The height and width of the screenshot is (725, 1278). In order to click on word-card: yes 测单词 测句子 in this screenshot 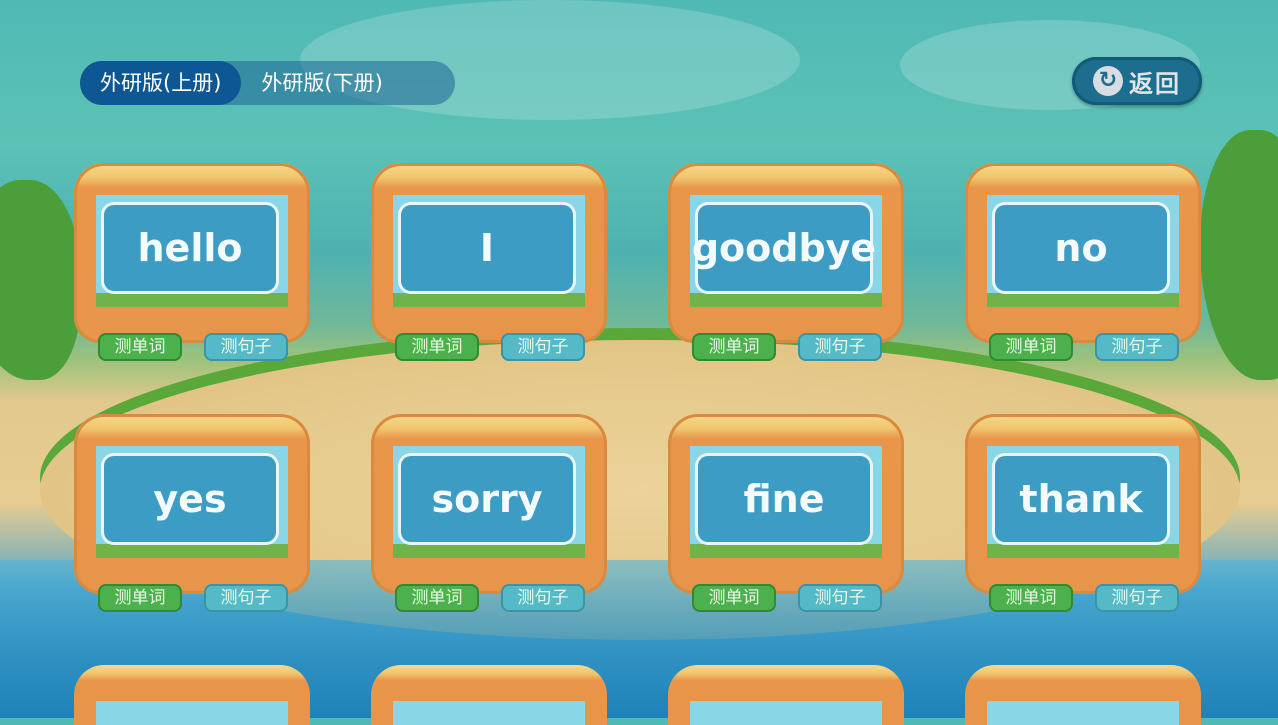, I will do `click(192, 513)`.